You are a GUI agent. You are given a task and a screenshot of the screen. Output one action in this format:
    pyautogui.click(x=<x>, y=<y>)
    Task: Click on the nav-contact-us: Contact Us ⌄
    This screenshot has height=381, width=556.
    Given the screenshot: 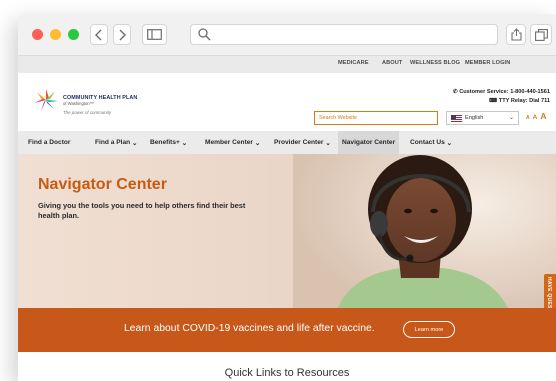 What is the action you would take?
    pyautogui.click(x=431, y=142)
    